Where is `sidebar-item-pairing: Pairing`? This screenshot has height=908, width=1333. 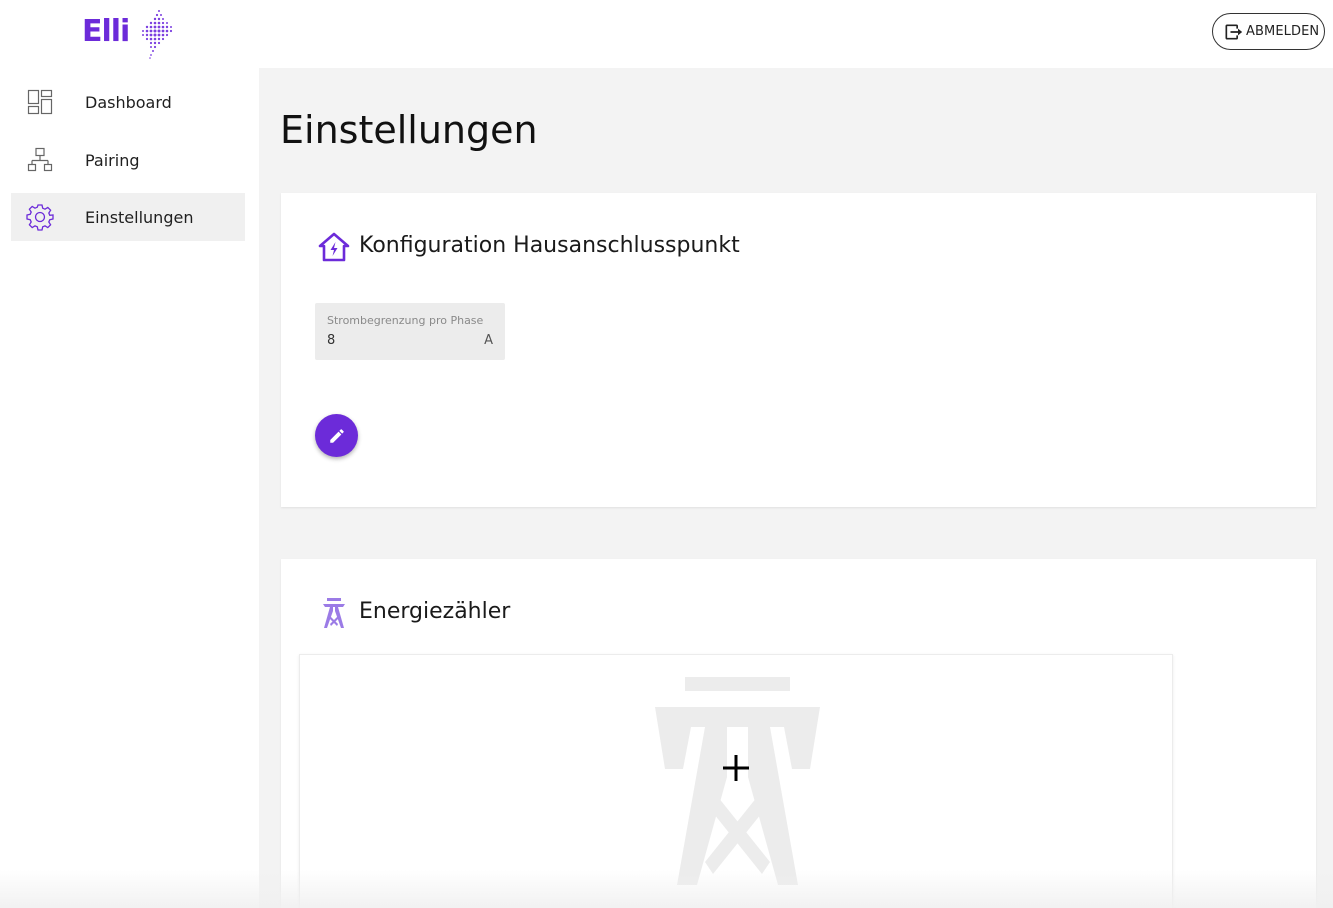
sidebar-item-pairing: Pairing is located at coordinates (128, 160).